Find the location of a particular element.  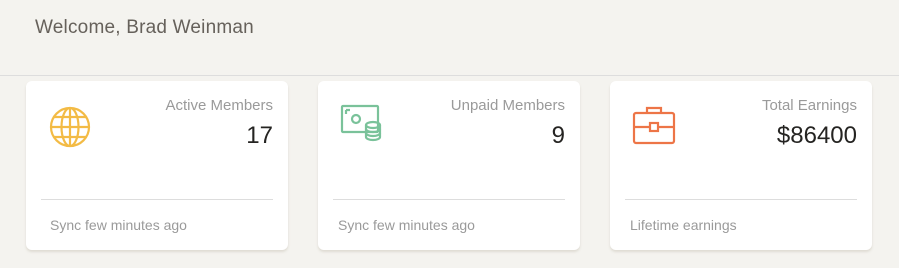

money-coins-icon is located at coordinates (362, 126).